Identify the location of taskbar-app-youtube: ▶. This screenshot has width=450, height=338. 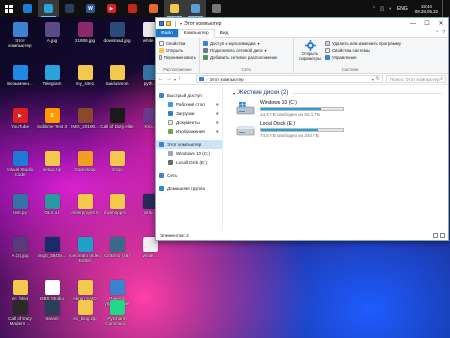
(111, 8).